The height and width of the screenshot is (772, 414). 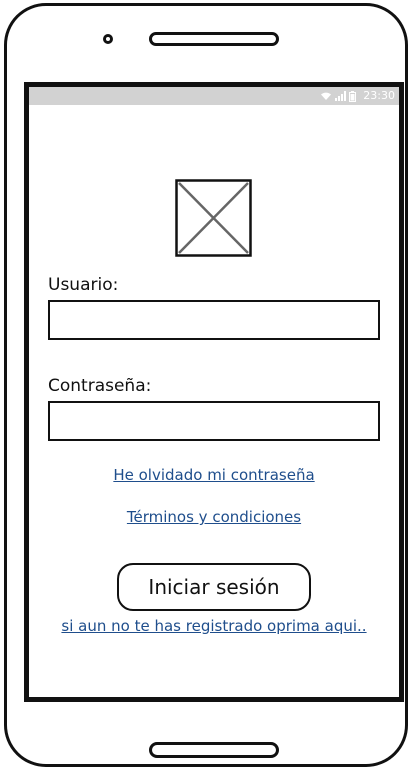 What do you see at coordinates (214, 475) in the screenshot?
I see `forgot-password-link: He olvidado mi contraseña` at bounding box center [214, 475].